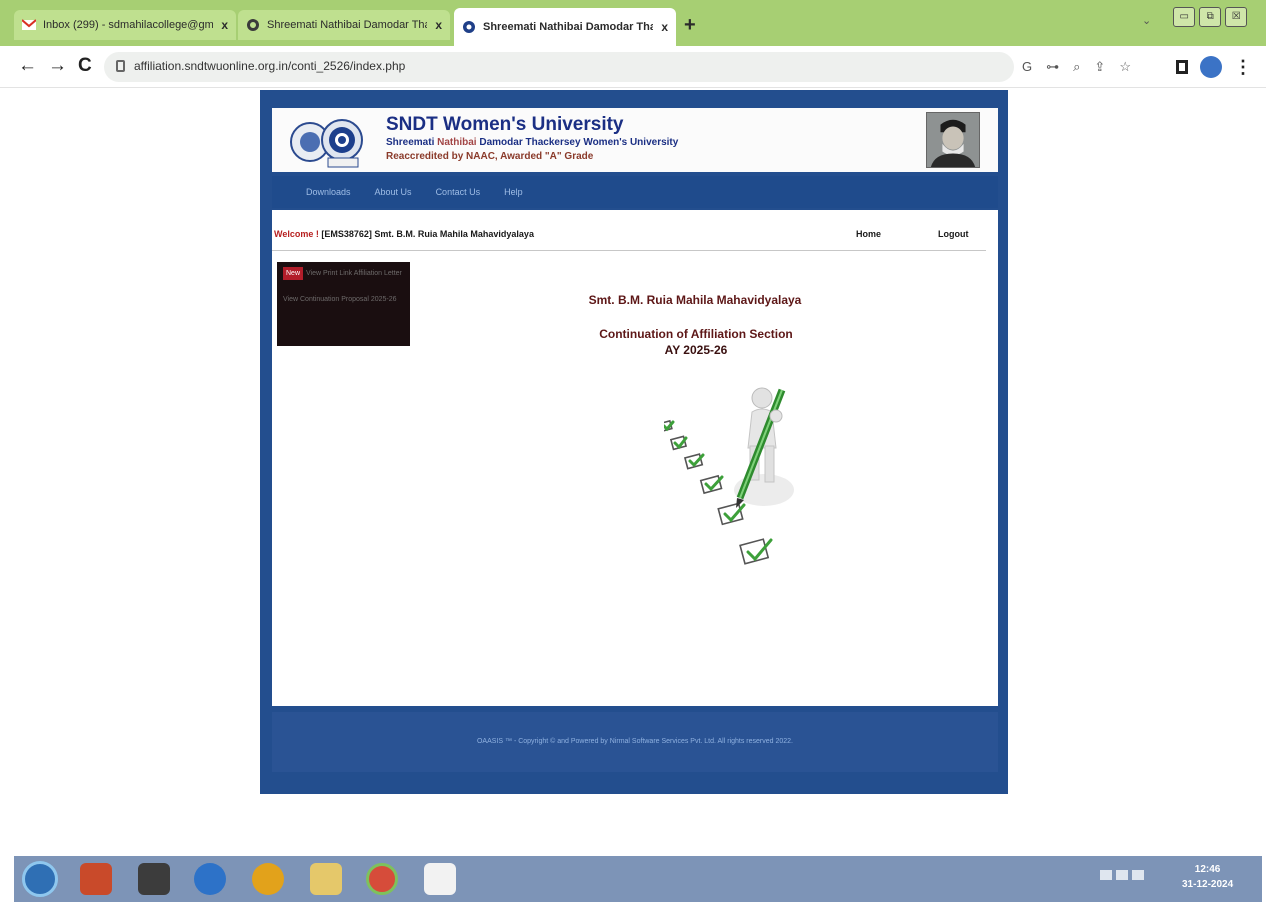 The height and width of the screenshot is (902, 1266). Describe the element at coordinates (296, 234) in the screenshot. I see `welcome-label: Welcome !` at that location.